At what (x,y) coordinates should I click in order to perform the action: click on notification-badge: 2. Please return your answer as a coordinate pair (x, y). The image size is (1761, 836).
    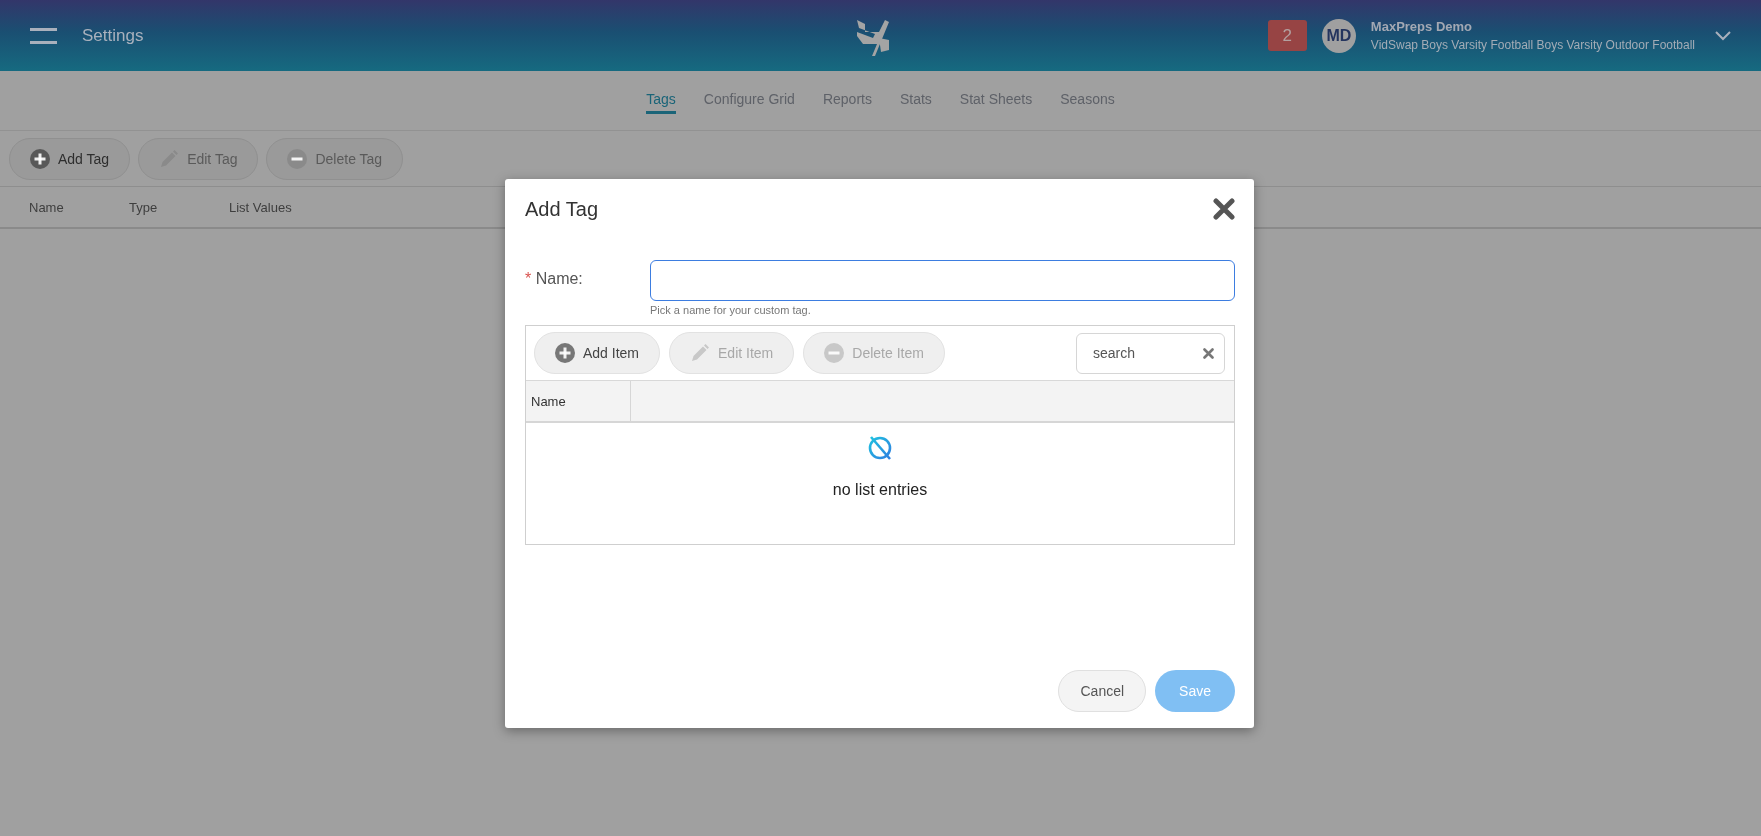
    Looking at the image, I should click on (1287, 35).